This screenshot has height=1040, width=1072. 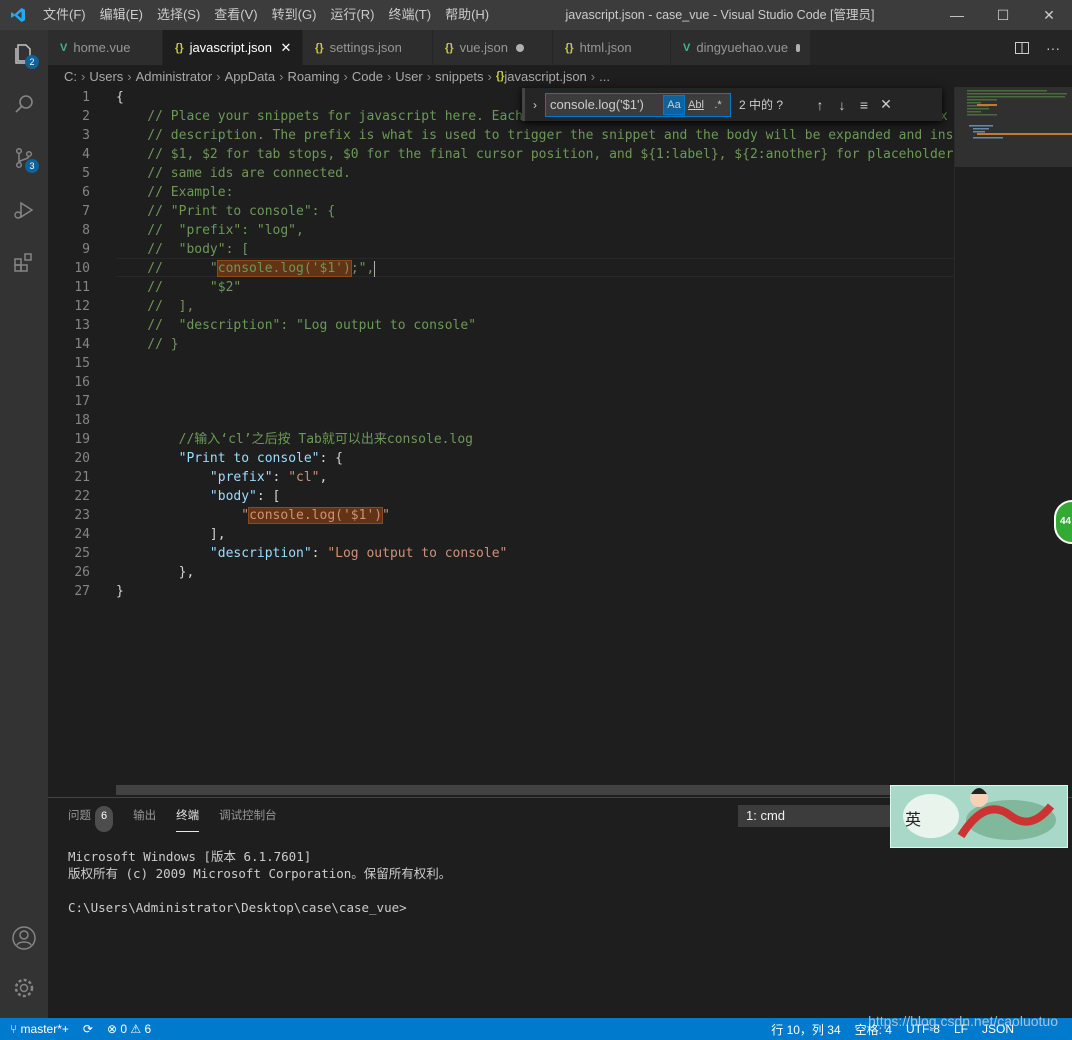 I want to click on tab-html-json: {} html.json, so click(x=612, y=47).